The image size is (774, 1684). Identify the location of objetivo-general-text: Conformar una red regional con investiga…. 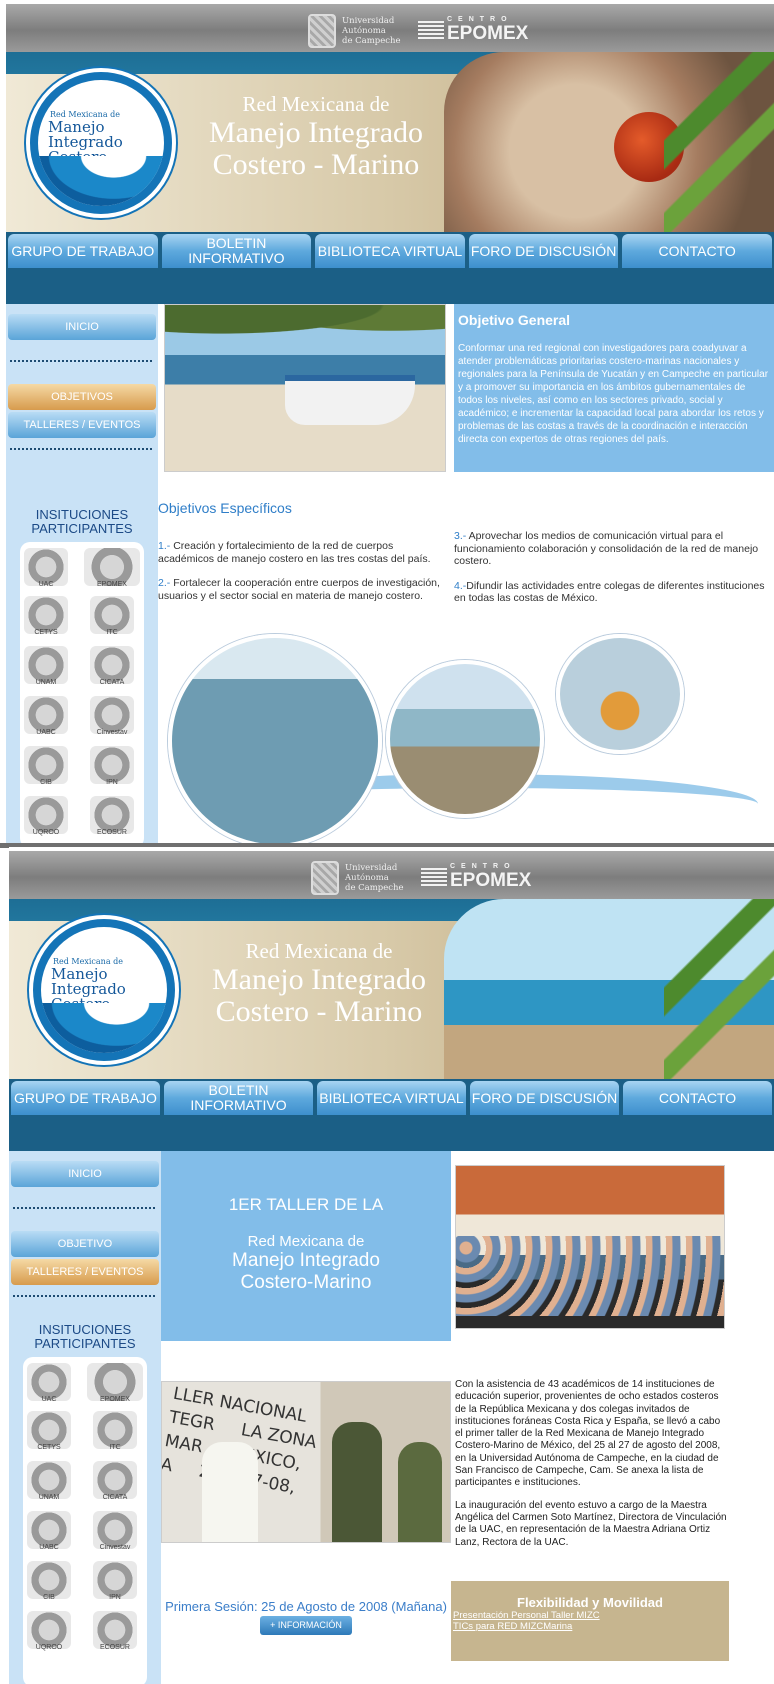
(613, 394).